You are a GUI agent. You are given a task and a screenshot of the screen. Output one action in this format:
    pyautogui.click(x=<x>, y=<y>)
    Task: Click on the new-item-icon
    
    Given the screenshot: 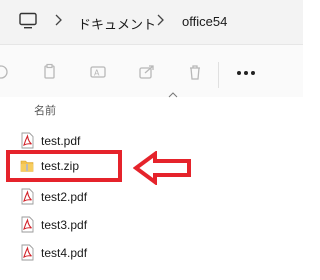 What is the action you would take?
    pyautogui.click(x=5, y=72)
    